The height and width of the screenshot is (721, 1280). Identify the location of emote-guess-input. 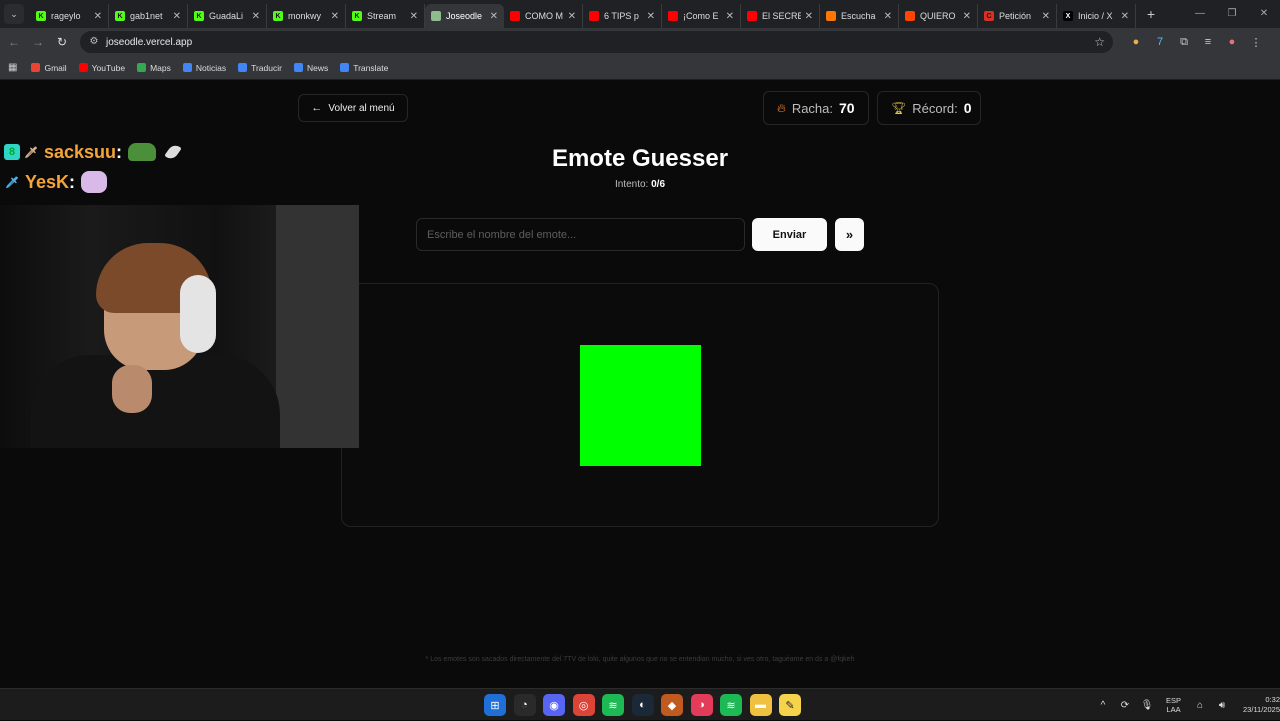
(580, 234).